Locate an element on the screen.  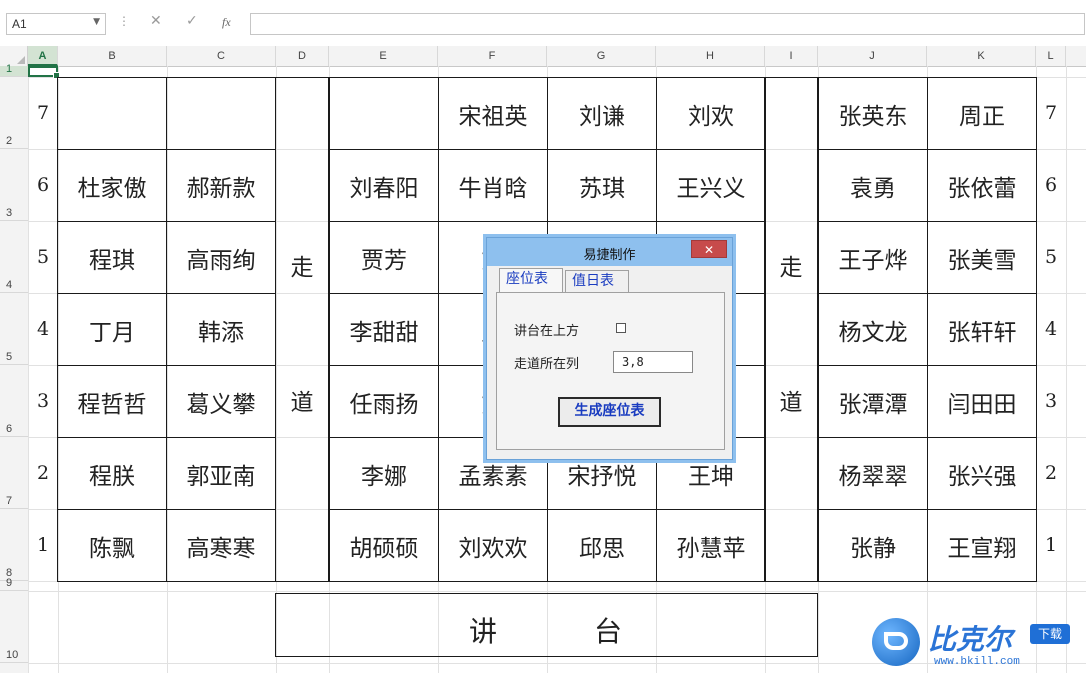
seat-cell: 宋祖英 is located at coordinates (493, 113).